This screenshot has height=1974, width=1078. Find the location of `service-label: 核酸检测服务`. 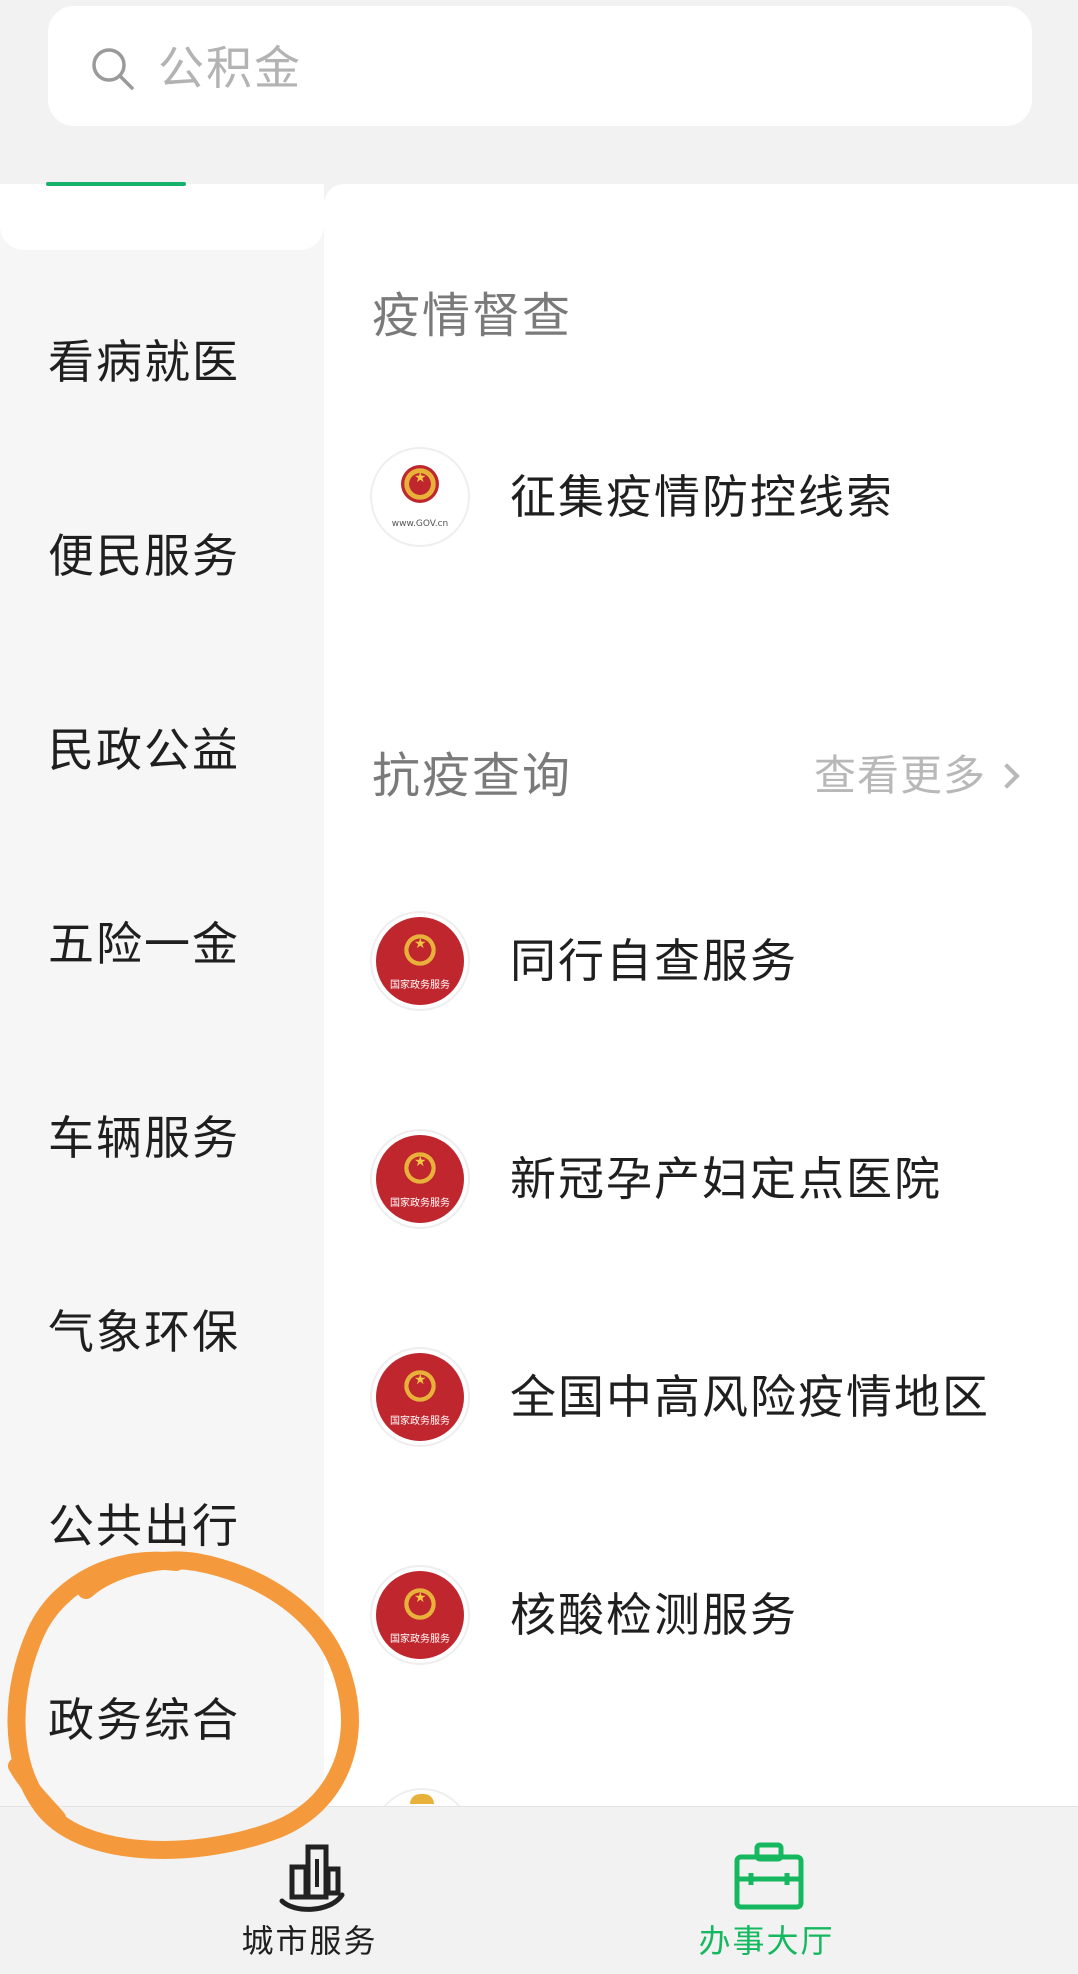

service-label: 核酸检测服务 is located at coordinates (654, 1615).